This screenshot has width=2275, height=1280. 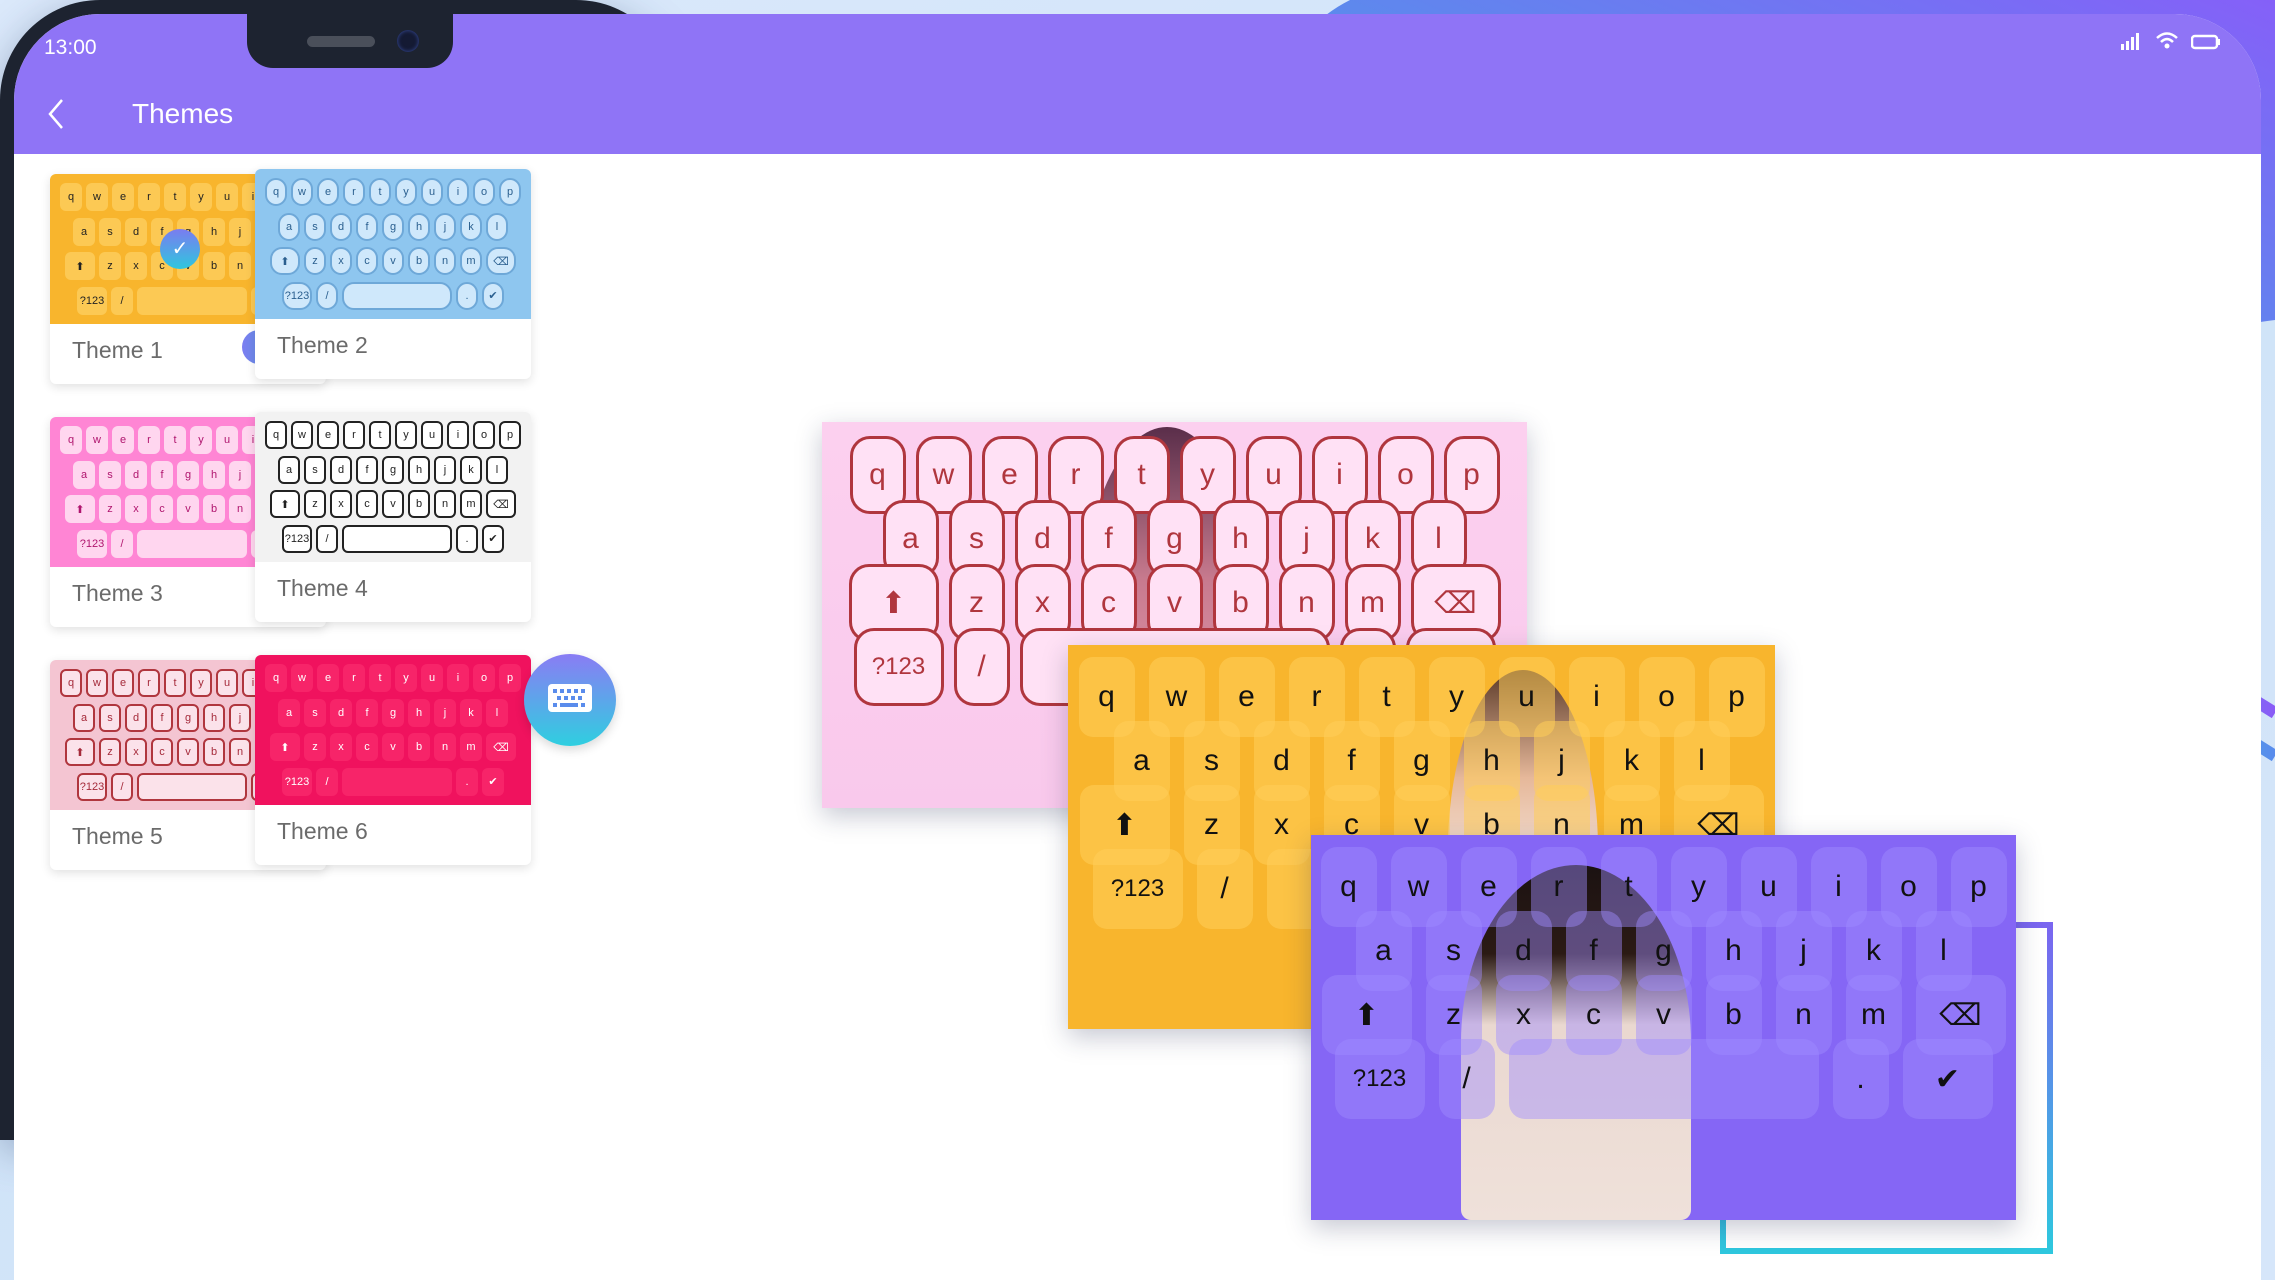 What do you see at coordinates (1663, 1079) in the screenshot?
I see `key-space` at bounding box center [1663, 1079].